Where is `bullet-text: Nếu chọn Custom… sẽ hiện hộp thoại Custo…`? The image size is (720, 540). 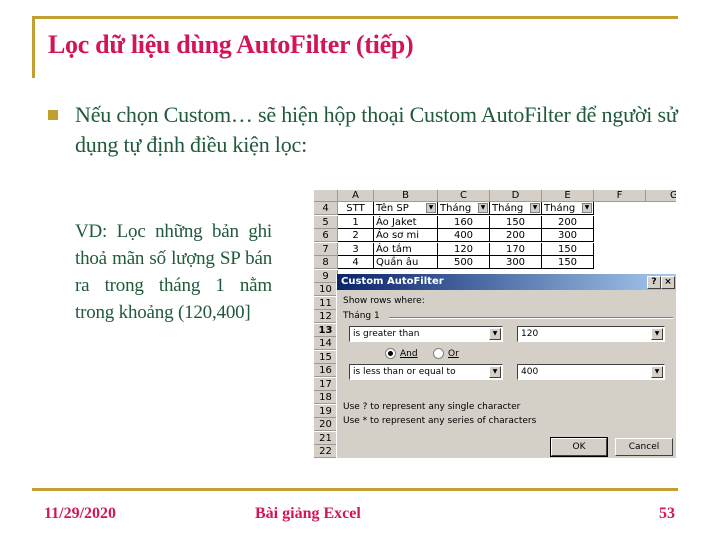
bullet-text: Nếu chọn Custom… sẽ hiện hộp thoại Custo… is located at coordinates (376, 129).